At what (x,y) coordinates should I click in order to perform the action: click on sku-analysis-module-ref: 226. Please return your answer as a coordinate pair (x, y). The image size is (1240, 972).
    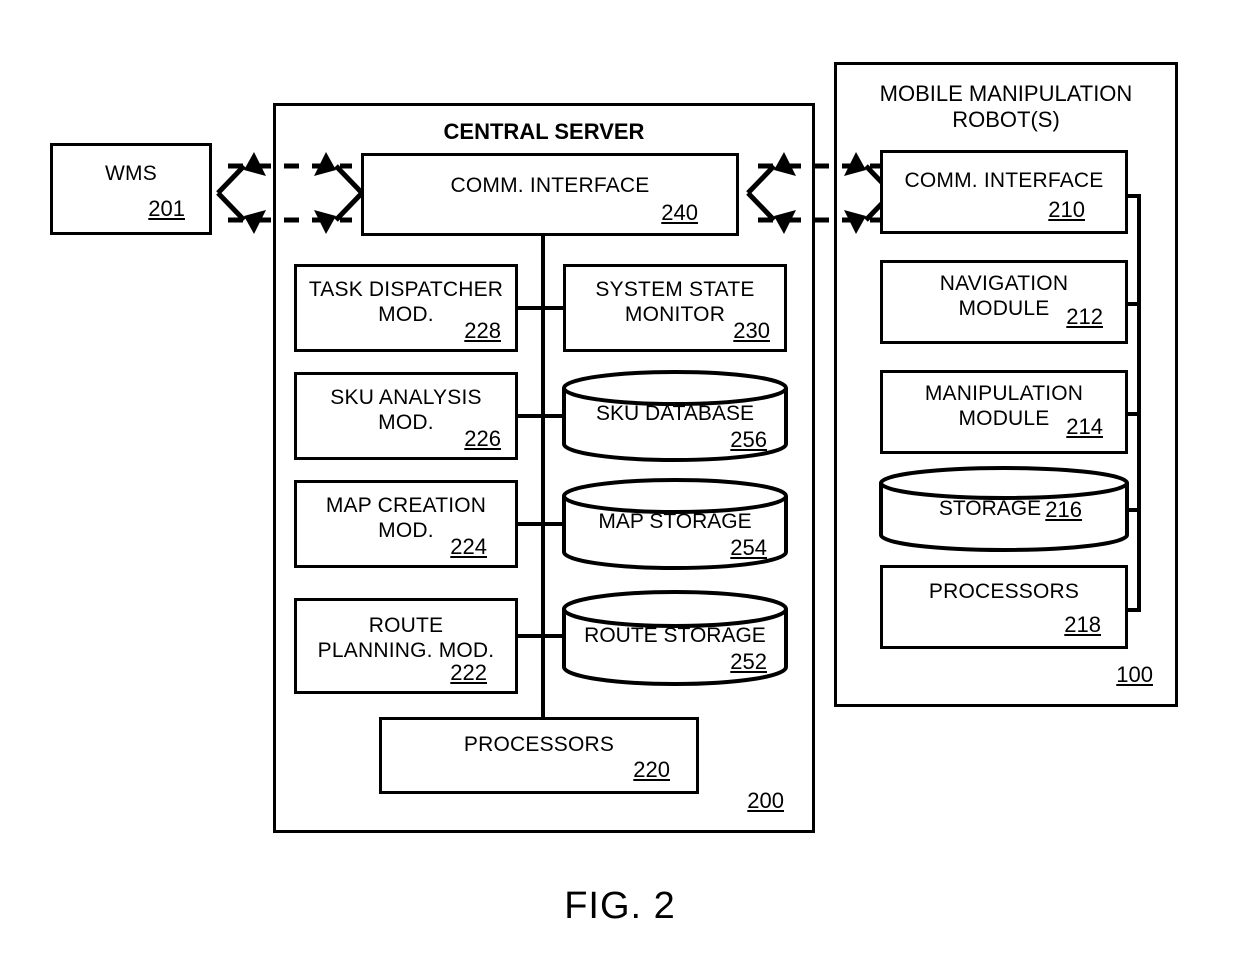
    Looking at the image, I should click on (482, 438).